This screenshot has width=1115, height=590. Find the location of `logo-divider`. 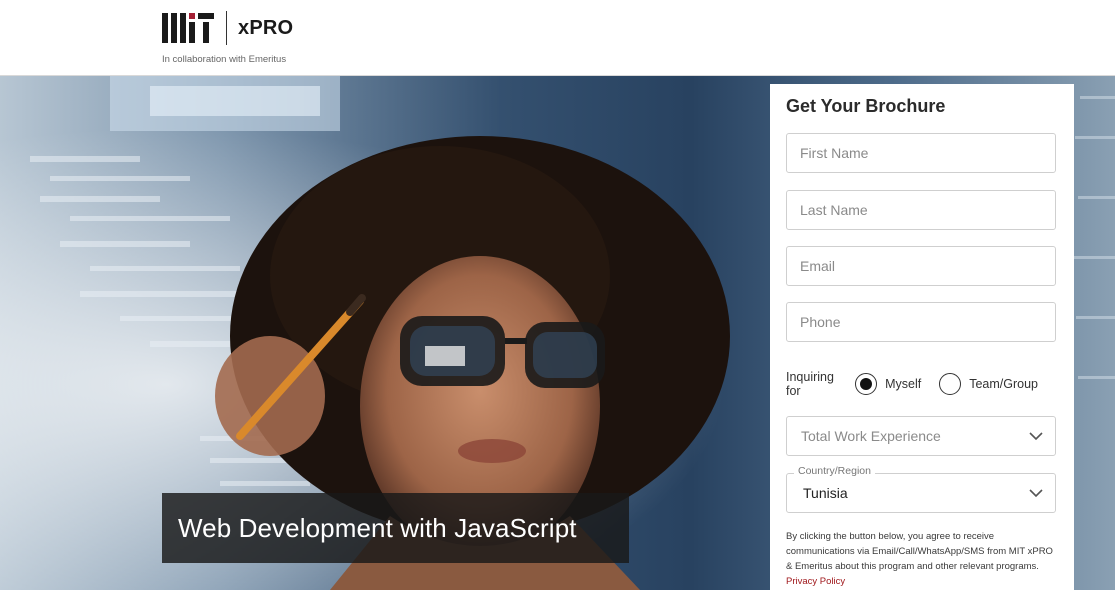

logo-divider is located at coordinates (226, 28).